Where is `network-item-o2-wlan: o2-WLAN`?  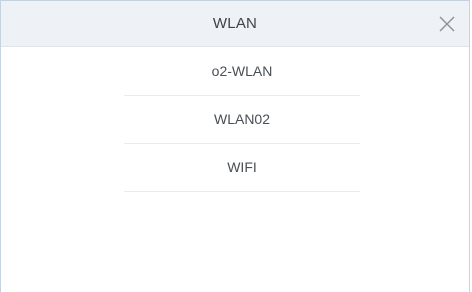
network-item-o2-wlan: o2-WLAN is located at coordinates (242, 72).